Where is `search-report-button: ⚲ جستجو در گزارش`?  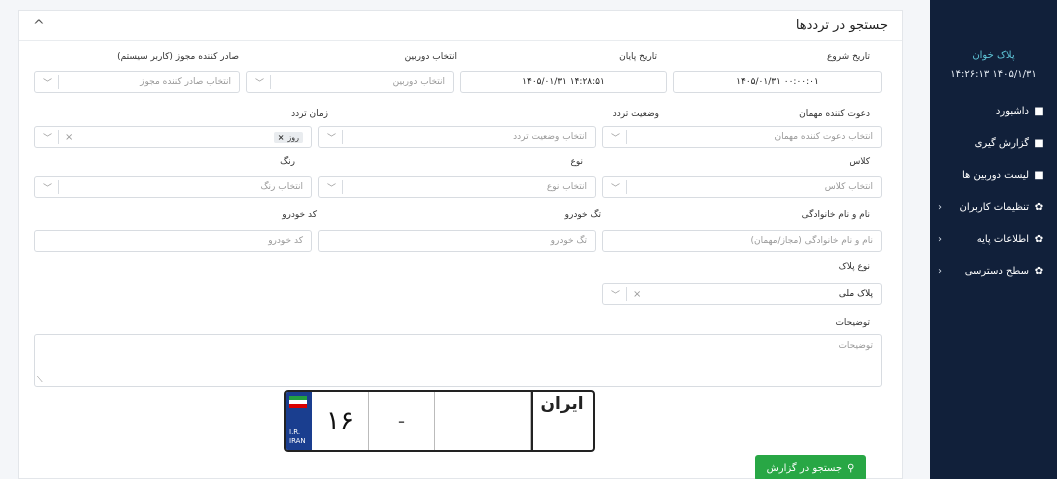
search-report-button: ⚲ جستجو در گزارش is located at coordinates (810, 467).